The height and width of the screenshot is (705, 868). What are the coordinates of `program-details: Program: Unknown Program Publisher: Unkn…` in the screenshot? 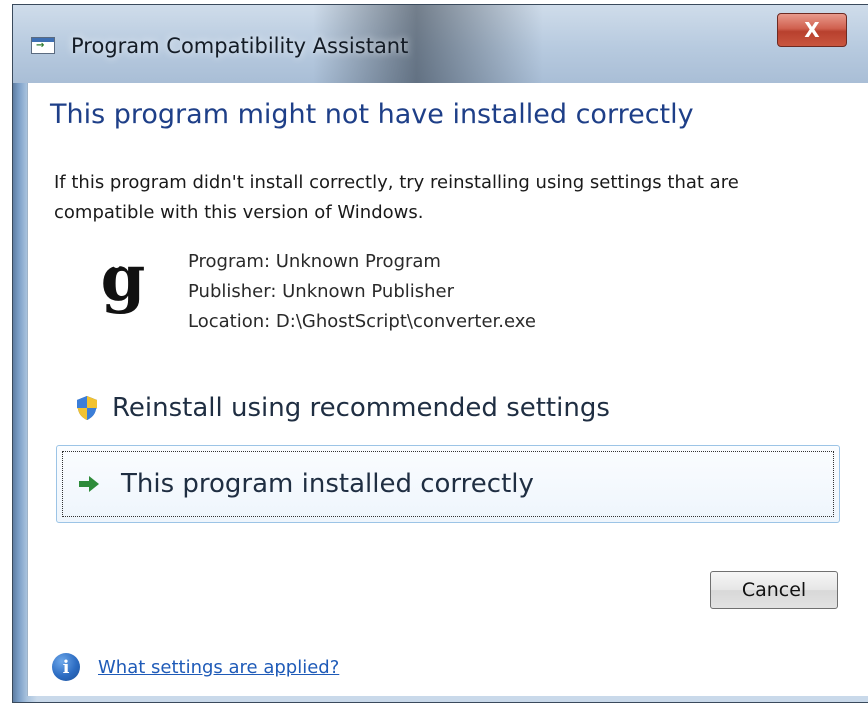 It's located at (362, 292).